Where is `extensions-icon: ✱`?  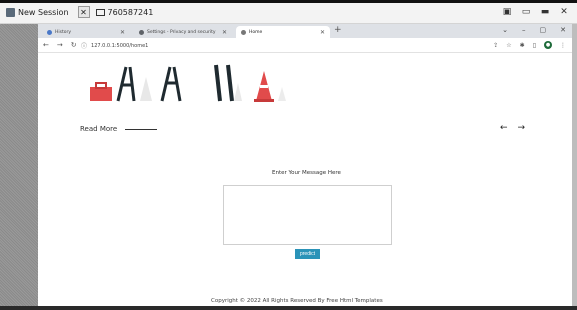
extensions-icon: ✱ is located at coordinates (522, 45).